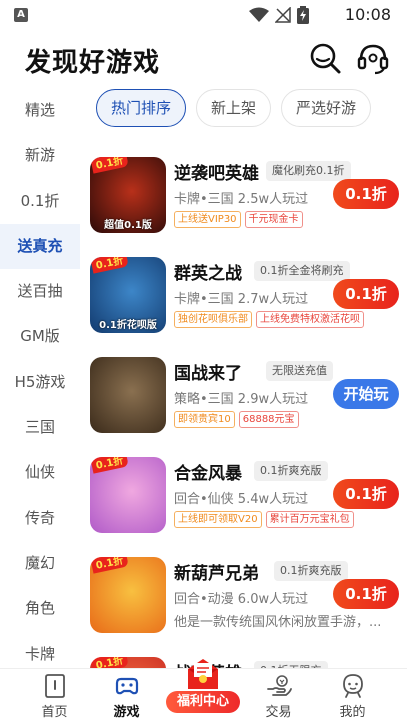  Describe the element at coordinates (352, 686) in the screenshot. I see `profile-icon` at that location.